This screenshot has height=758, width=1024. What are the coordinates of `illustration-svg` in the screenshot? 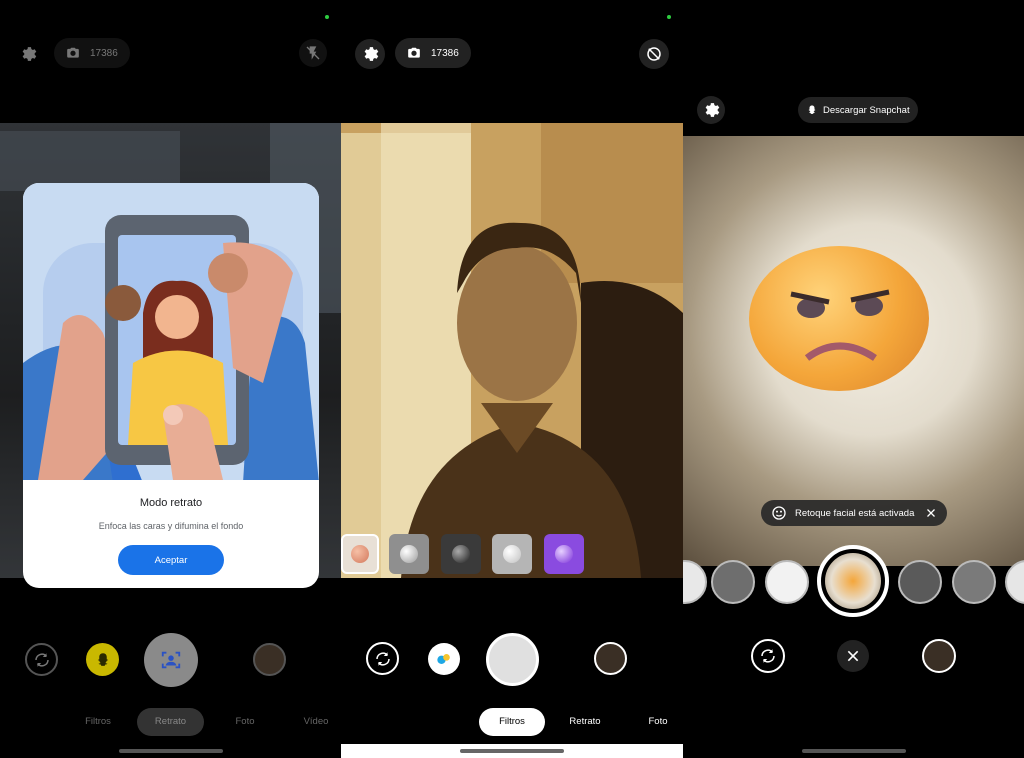 It's located at (171, 333).